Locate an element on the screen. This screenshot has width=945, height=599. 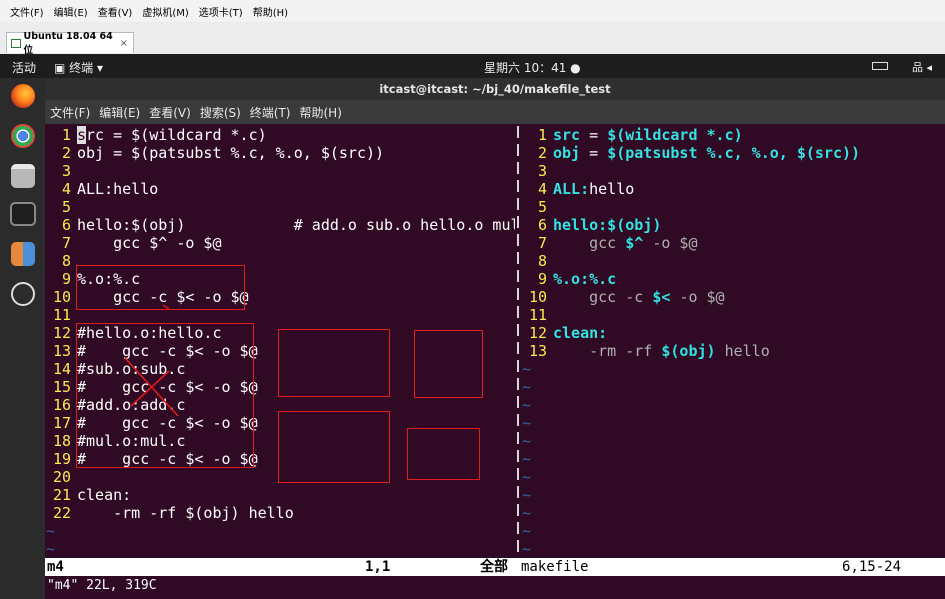
firefox-icon is located at coordinates (23, 96).